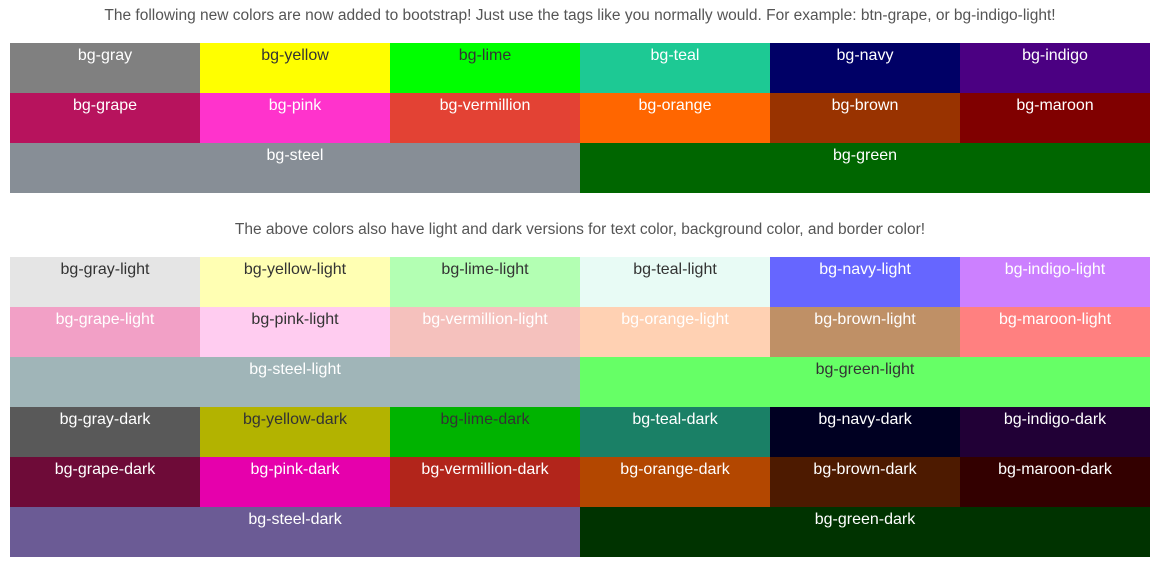  What do you see at coordinates (865, 168) in the screenshot?
I see `color-swatch-bg-green: bg-green` at bounding box center [865, 168].